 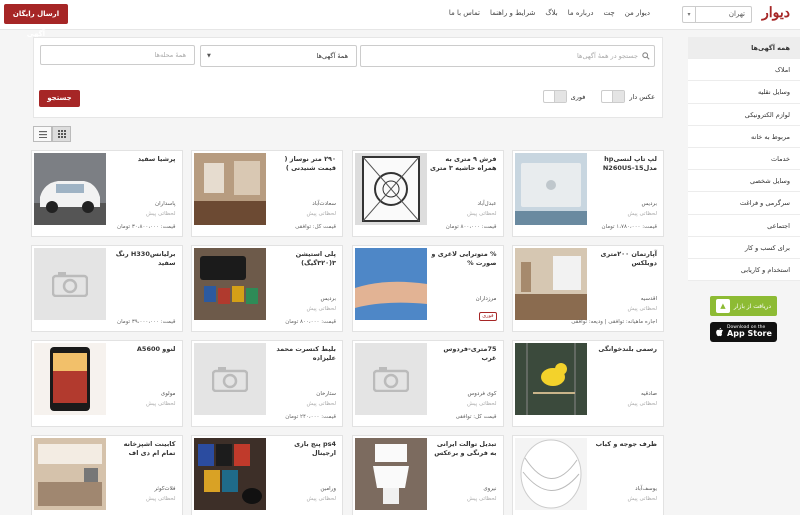 I want to click on listing-location: ستارخان, so click(x=326, y=394).